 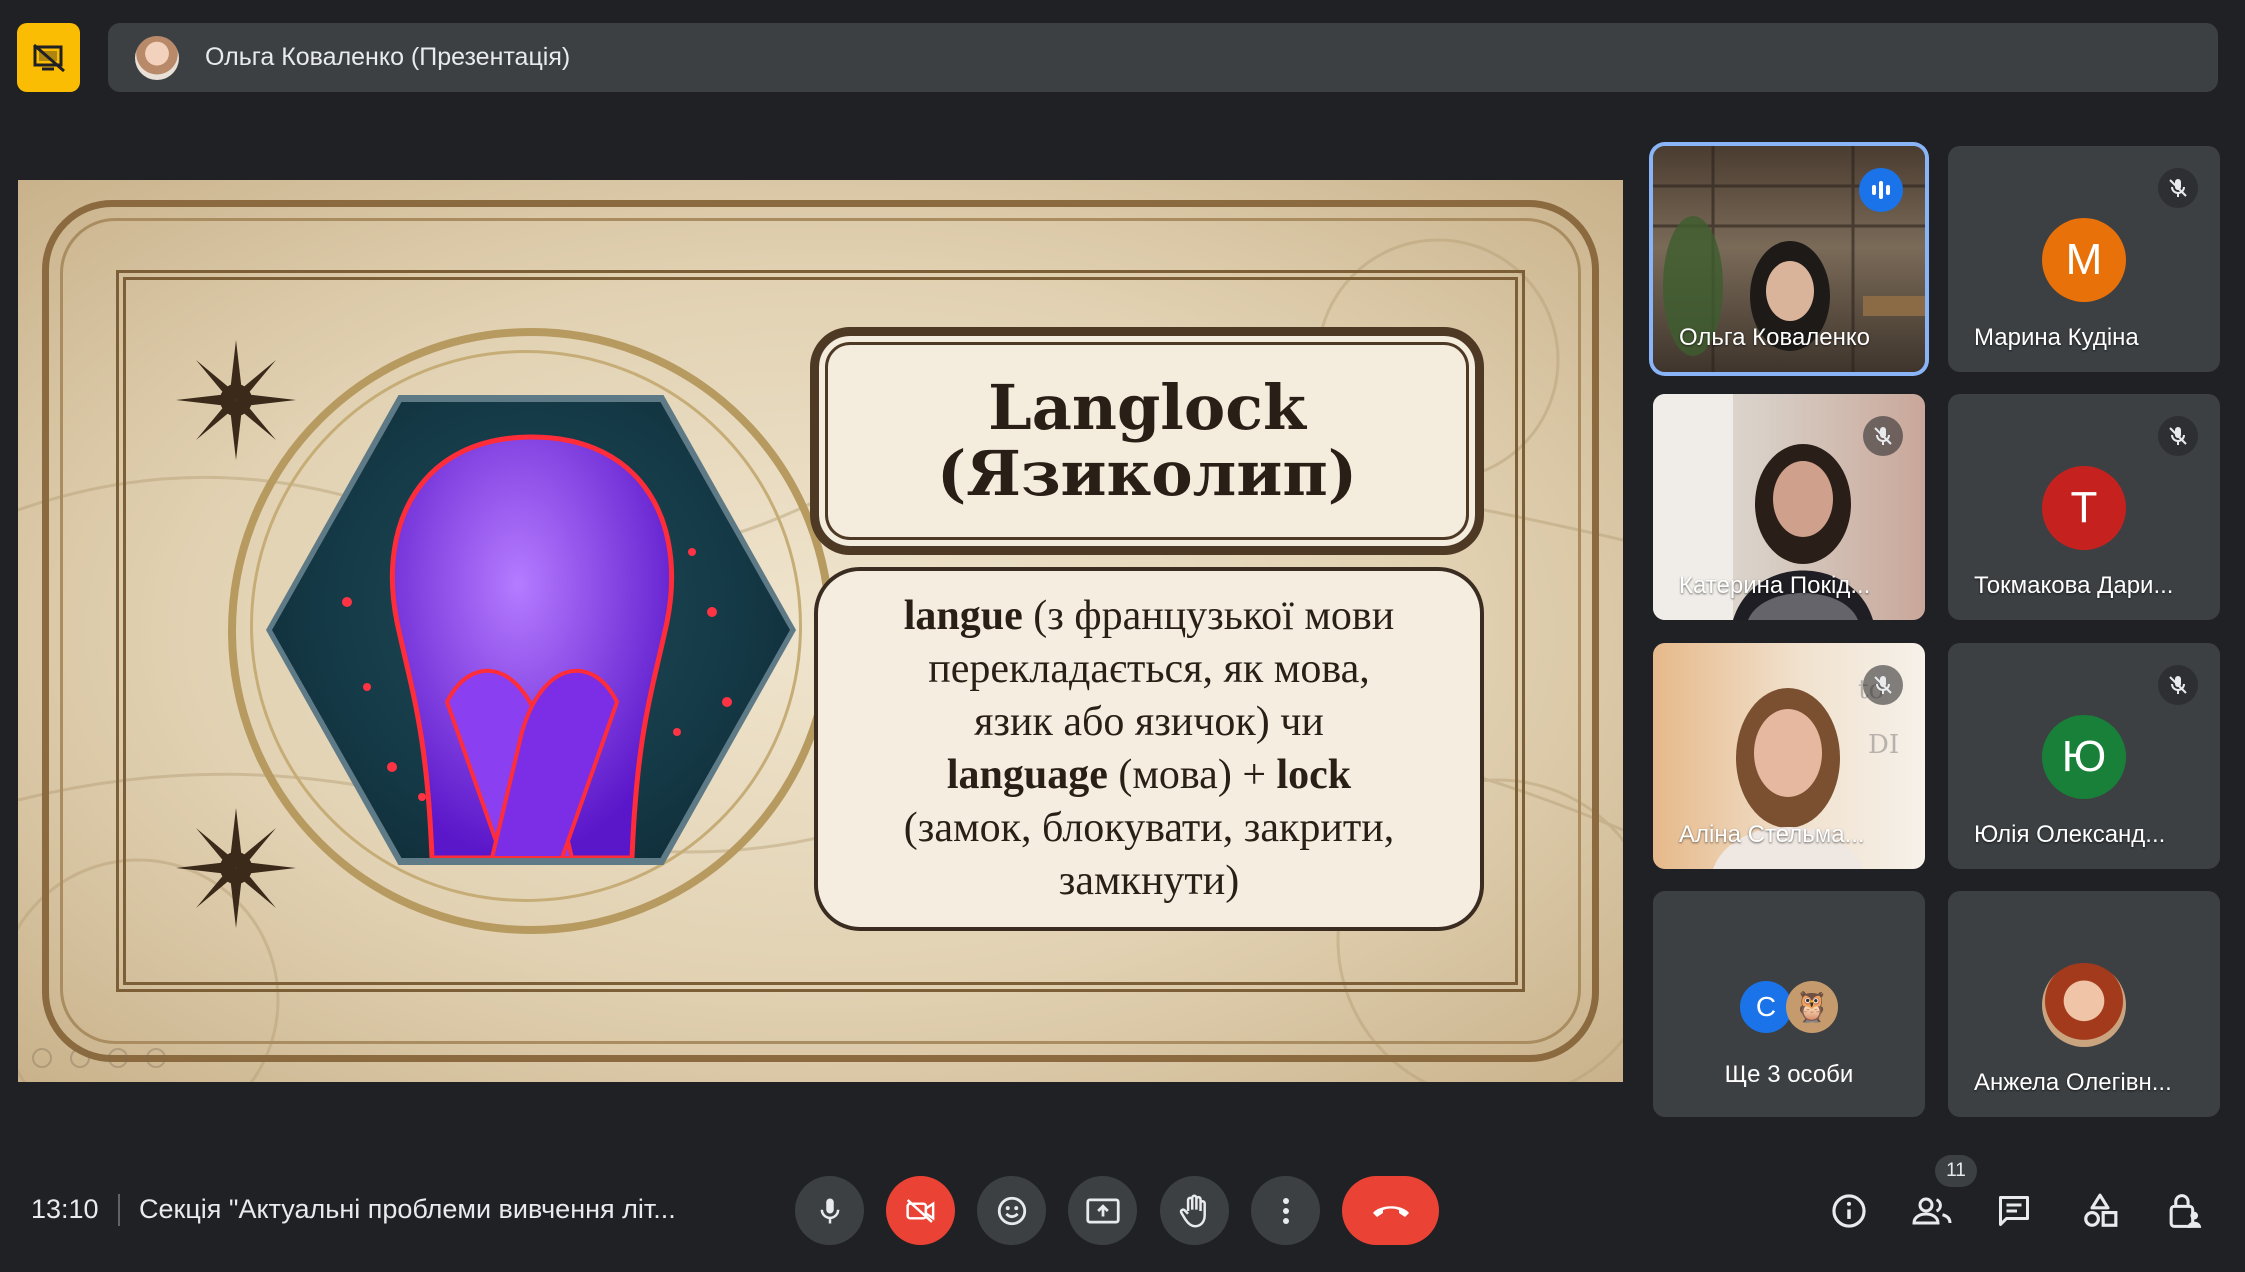 I want to click on participant-tile: М Марина Кудіна, so click(x=2084, y=259).